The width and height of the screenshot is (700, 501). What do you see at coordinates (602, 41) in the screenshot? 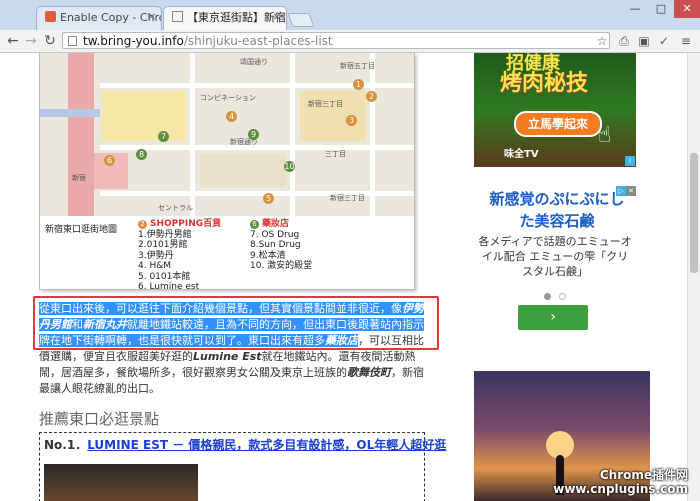
I see `star-icon: ☆` at bounding box center [602, 41].